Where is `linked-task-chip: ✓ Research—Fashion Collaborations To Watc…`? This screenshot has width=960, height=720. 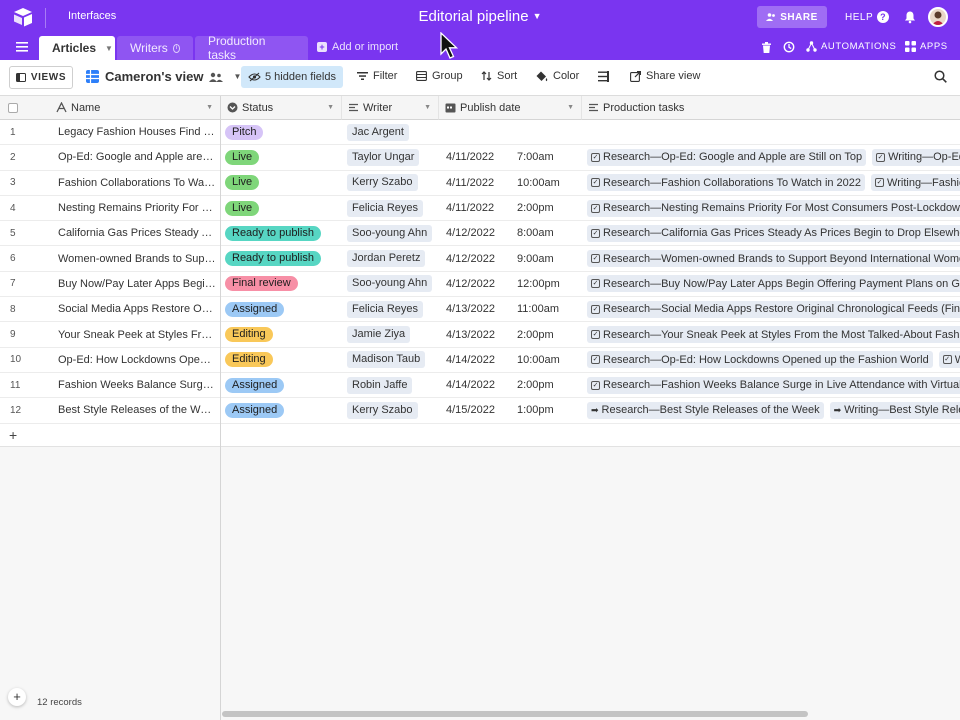 linked-task-chip: ✓ Research—Fashion Collaborations To Watc… is located at coordinates (726, 183).